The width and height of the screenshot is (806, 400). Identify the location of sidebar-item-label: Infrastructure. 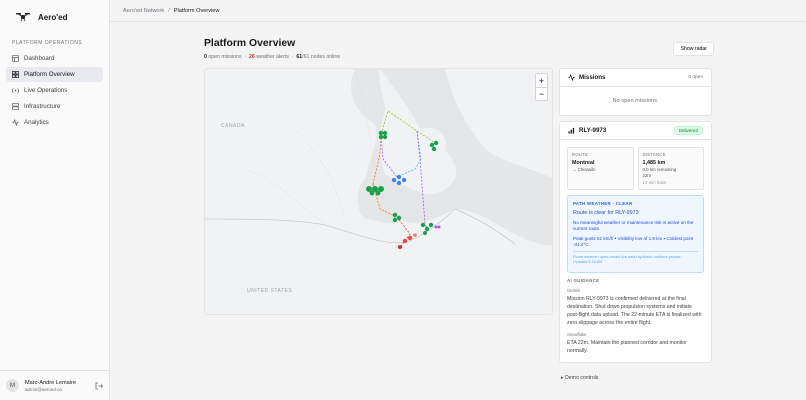
(42, 106).